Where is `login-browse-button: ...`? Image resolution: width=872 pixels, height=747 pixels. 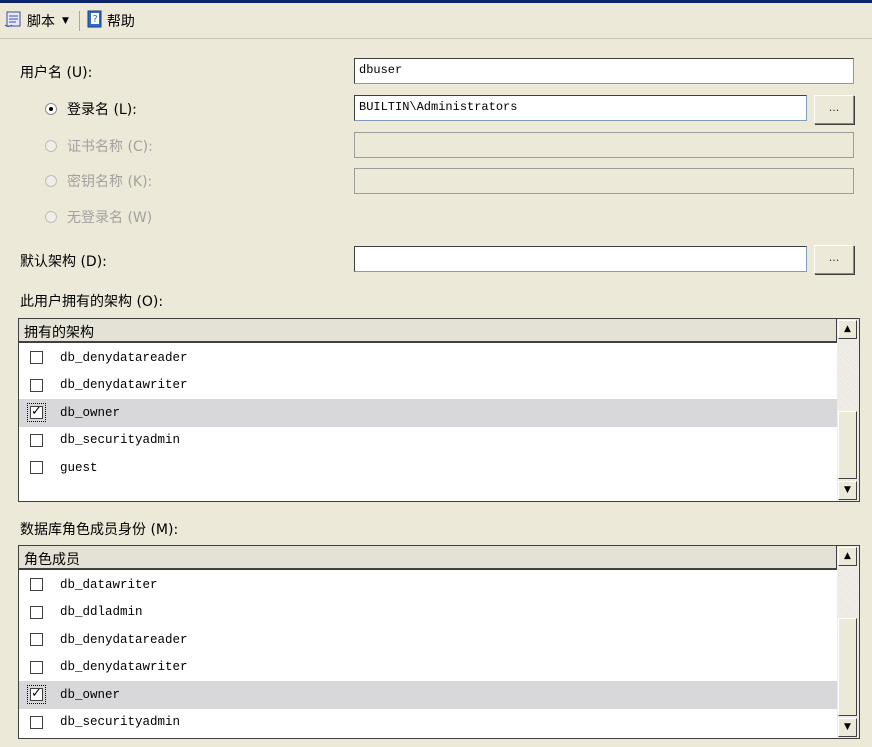 login-browse-button: ... is located at coordinates (834, 109).